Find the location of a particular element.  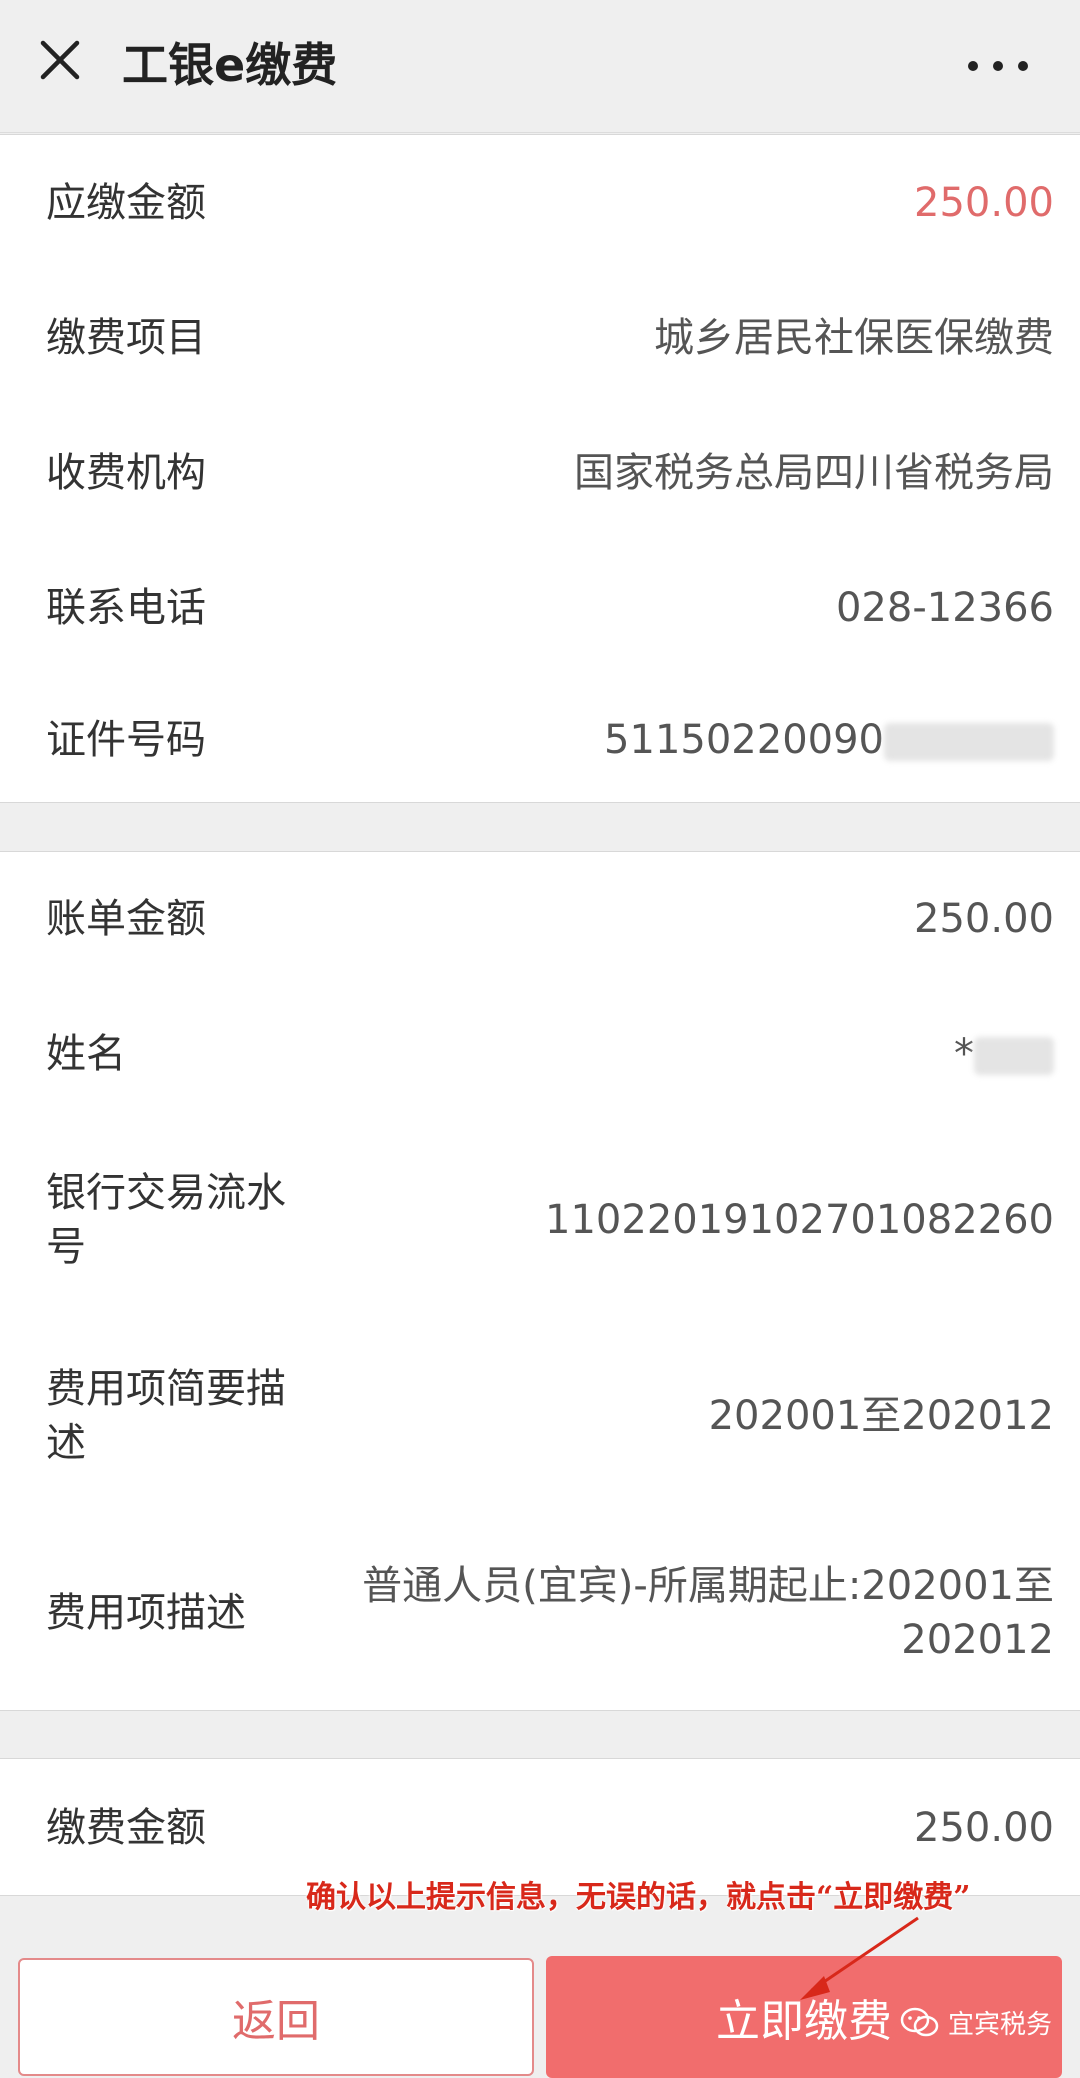

page-title: 工银e缴费 is located at coordinates (230, 65).